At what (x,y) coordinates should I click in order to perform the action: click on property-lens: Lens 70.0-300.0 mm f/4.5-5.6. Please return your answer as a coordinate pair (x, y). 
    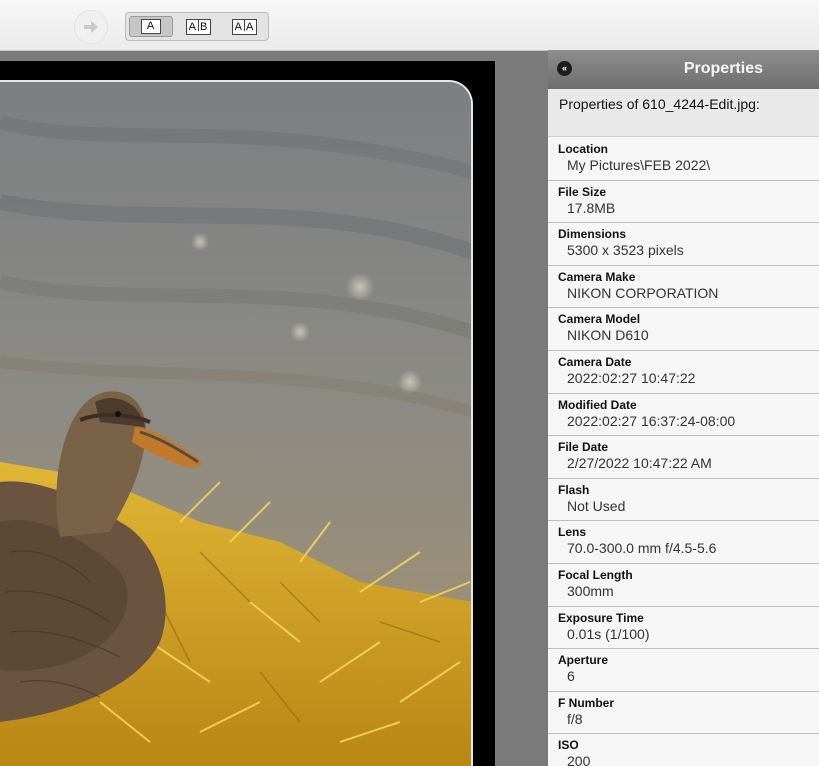
    Looking at the image, I should click on (683, 542).